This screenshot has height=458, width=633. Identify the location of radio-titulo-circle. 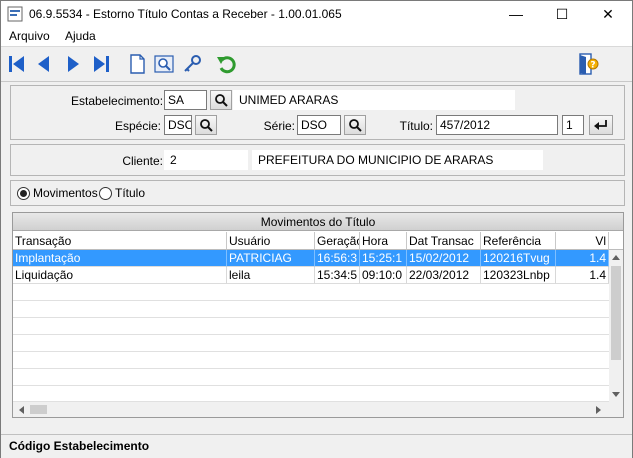
(105, 193).